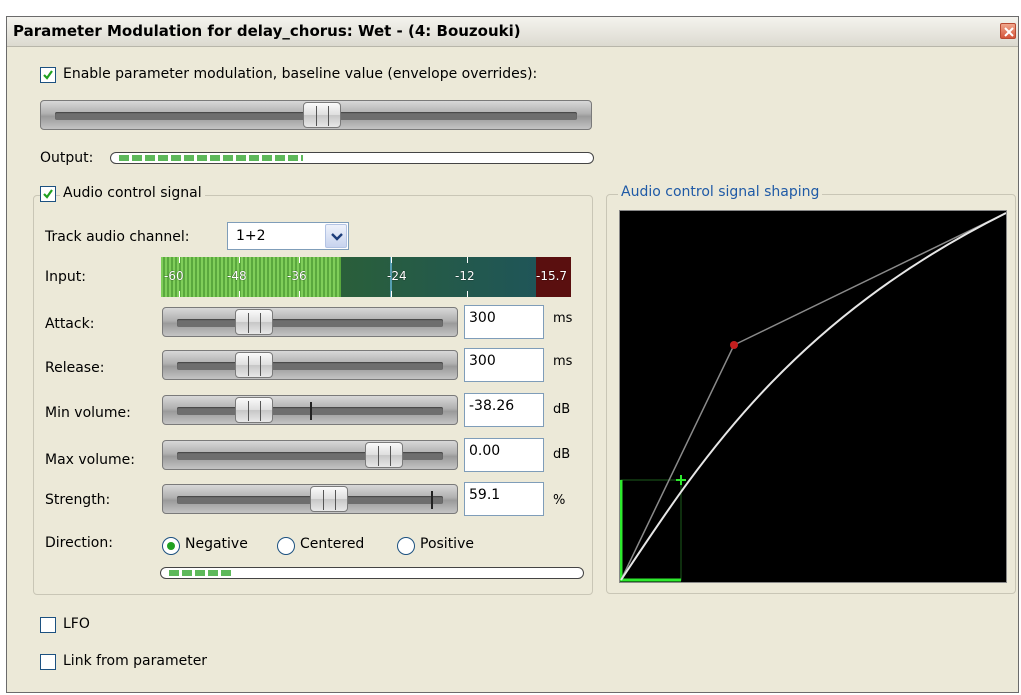  Describe the element at coordinates (67, 158) in the screenshot. I see `output-label: Output:` at that location.